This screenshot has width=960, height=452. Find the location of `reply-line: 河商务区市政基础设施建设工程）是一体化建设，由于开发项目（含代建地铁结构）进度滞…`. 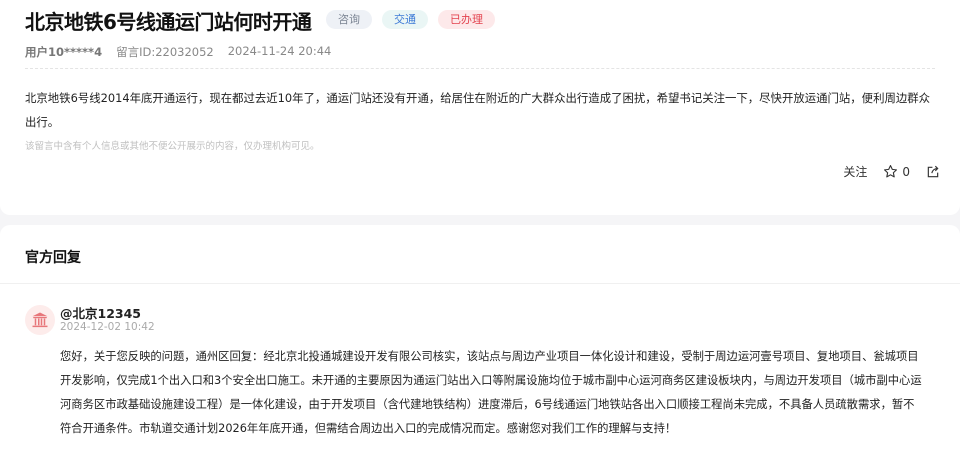

reply-line: 河商务区市政基础设施建设工程）是一体化建设，由于开发项目（含代建地铁结构）进度滞… is located at coordinates (487, 404).